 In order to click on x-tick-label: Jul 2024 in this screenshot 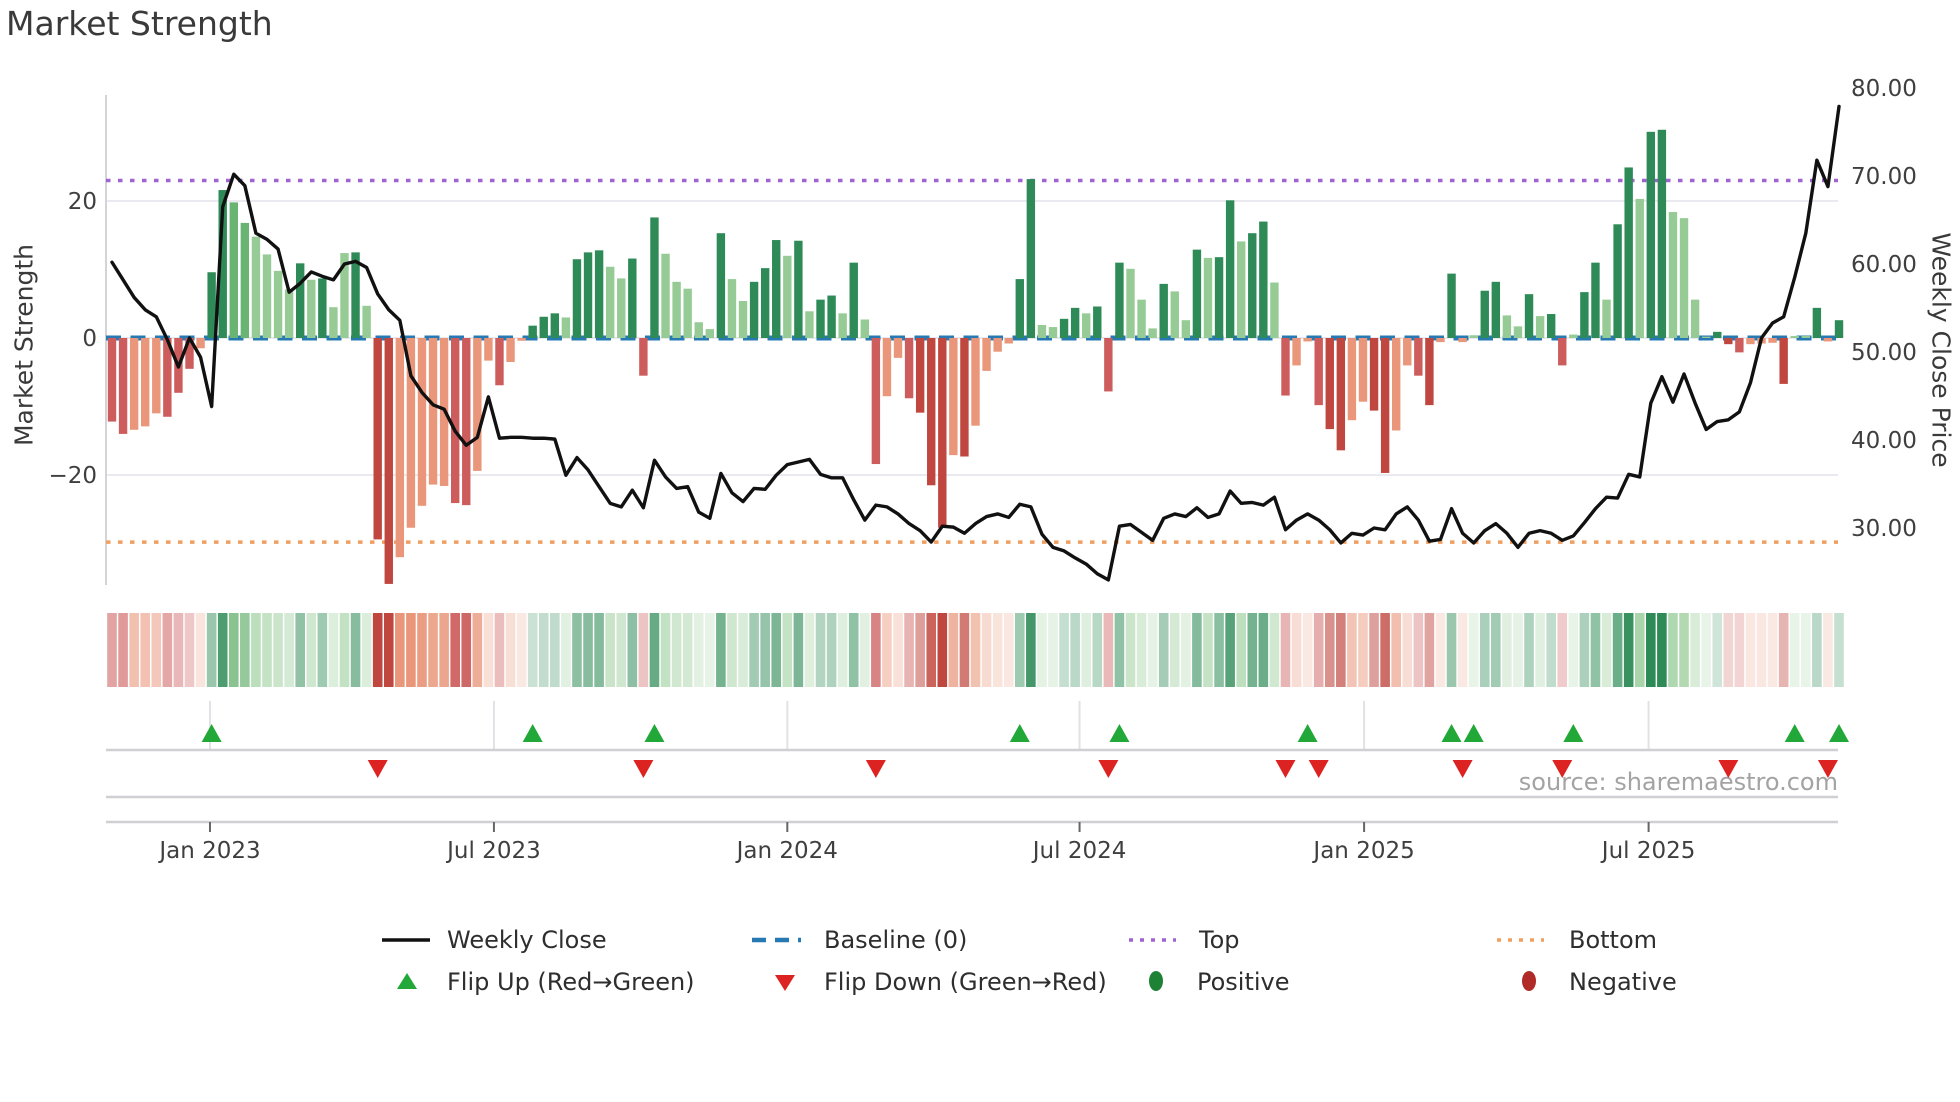, I will do `click(1079, 851)`.